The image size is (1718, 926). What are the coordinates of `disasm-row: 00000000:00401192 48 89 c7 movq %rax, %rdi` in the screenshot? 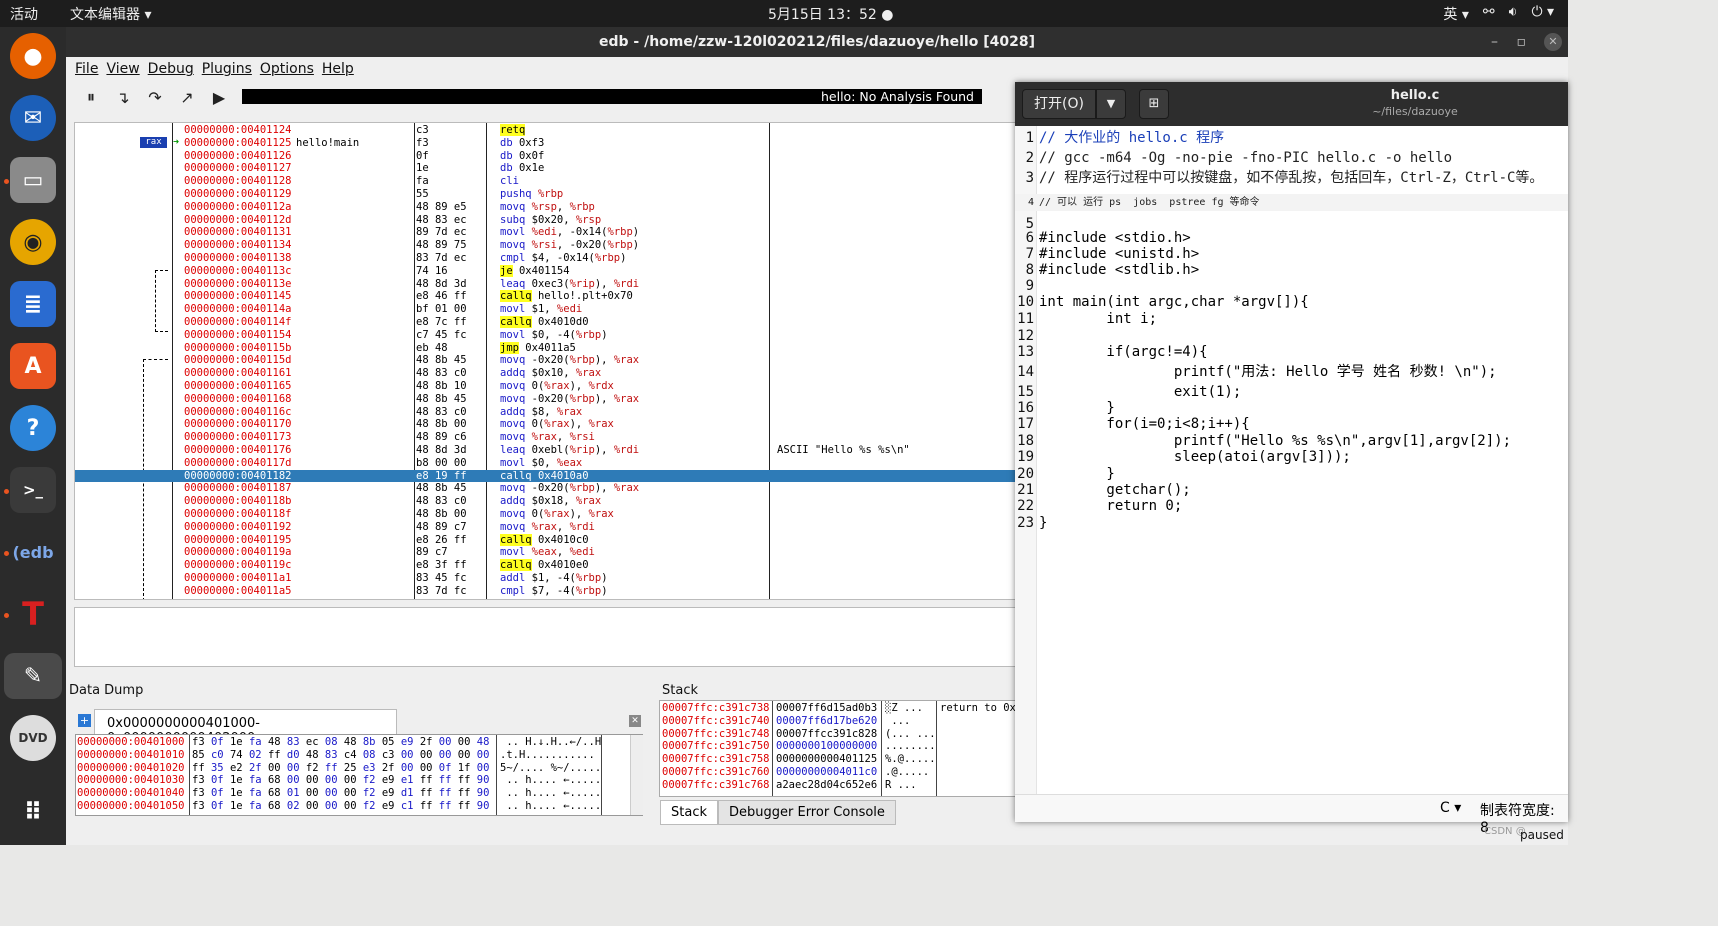 It's located at (546, 527).